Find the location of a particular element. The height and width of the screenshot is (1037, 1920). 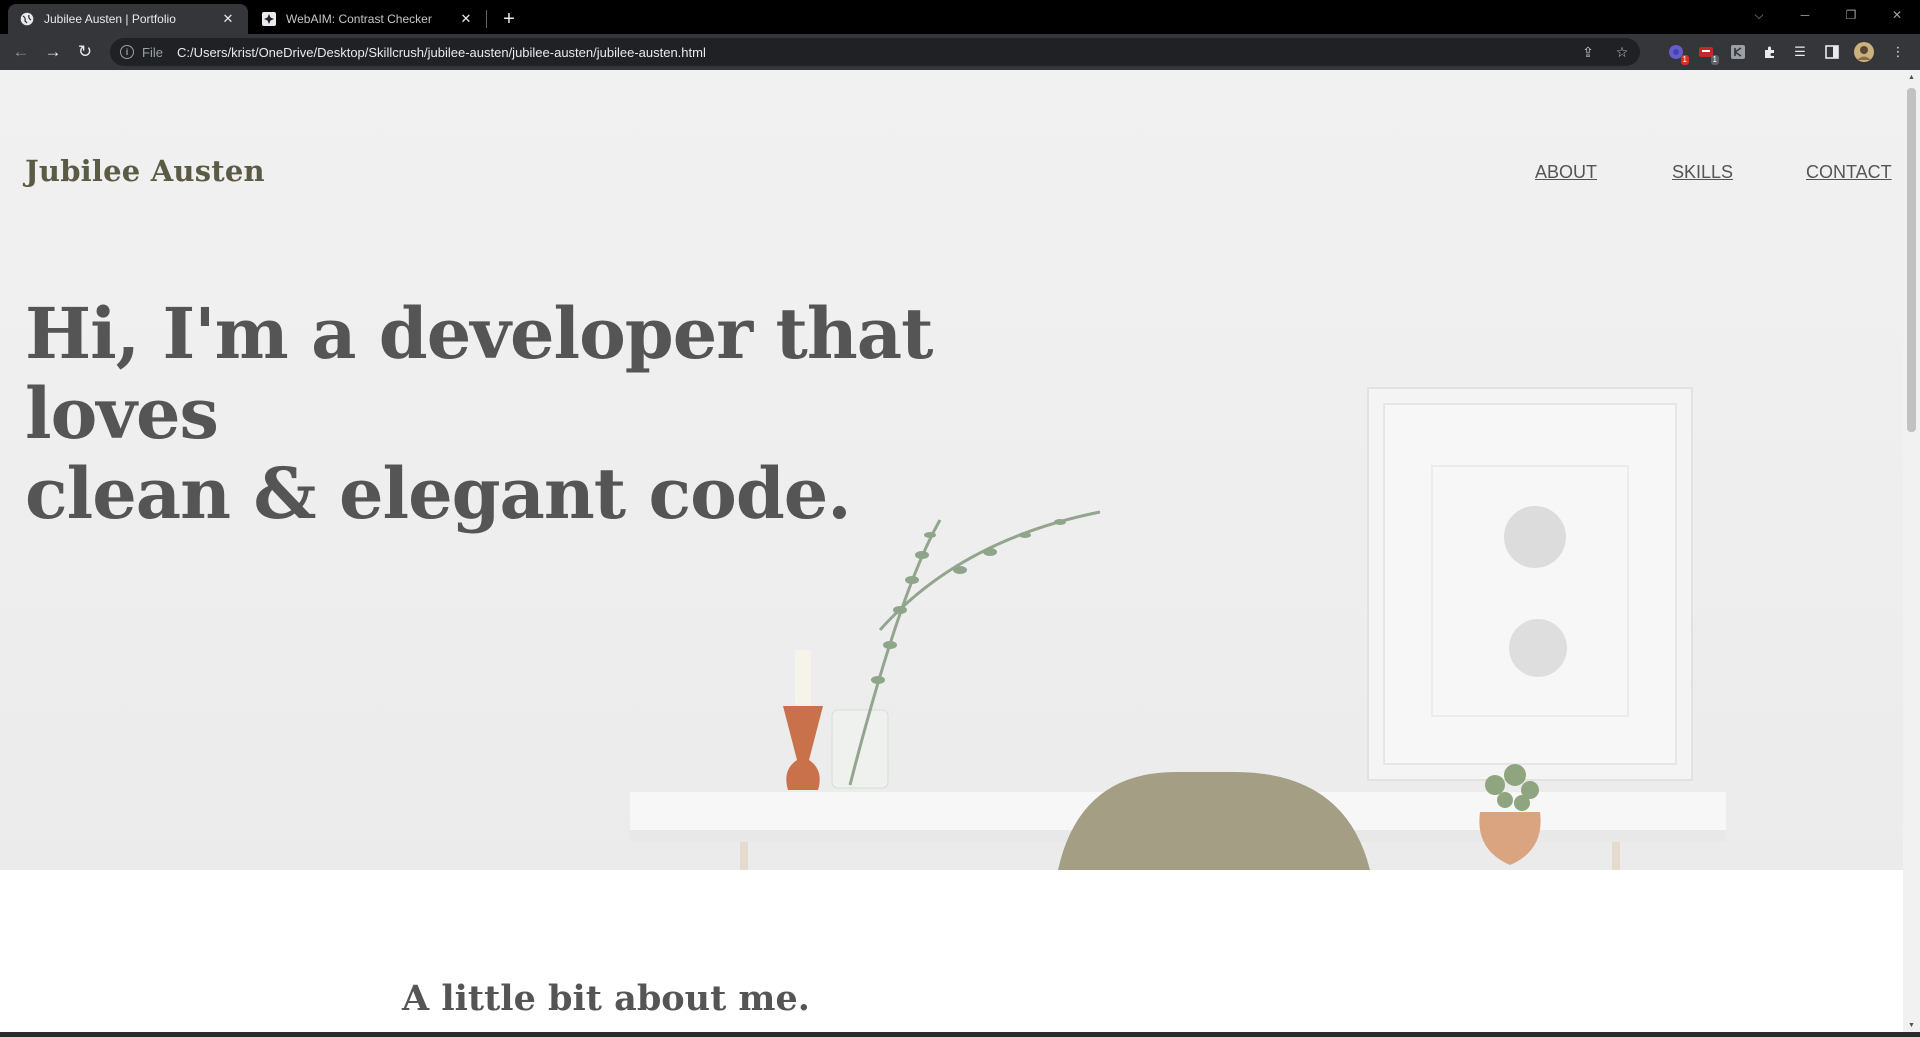

globe-icon is located at coordinates (27, 19).